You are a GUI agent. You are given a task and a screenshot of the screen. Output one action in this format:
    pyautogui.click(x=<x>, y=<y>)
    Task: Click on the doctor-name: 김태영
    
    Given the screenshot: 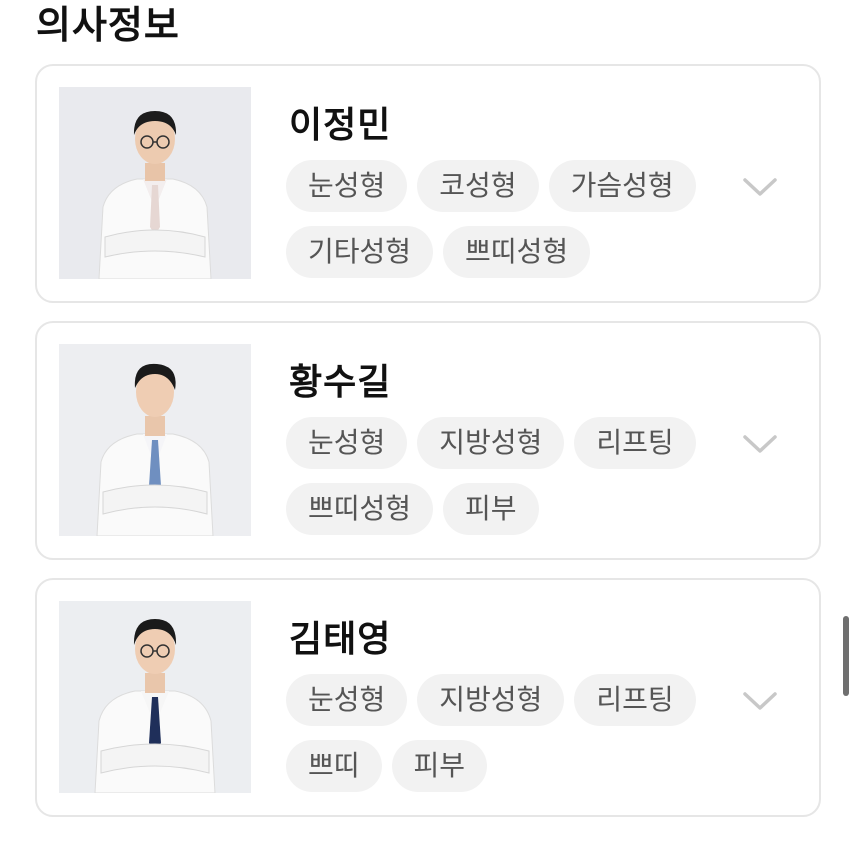 What is the action you would take?
    pyautogui.click(x=340, y=639)
    